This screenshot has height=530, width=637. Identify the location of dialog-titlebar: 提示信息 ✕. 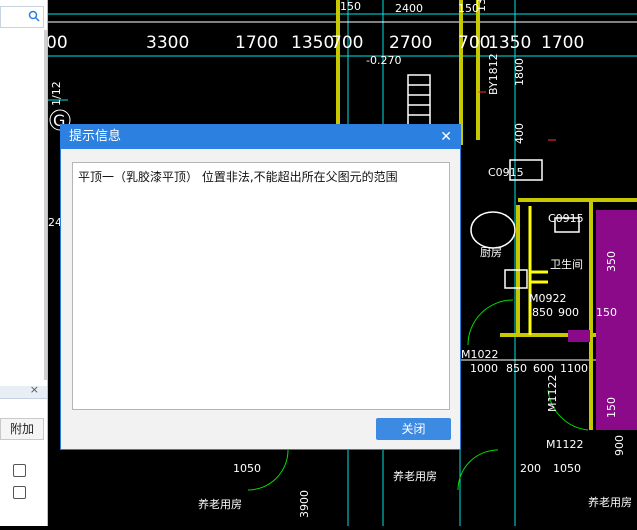
(260, 137).